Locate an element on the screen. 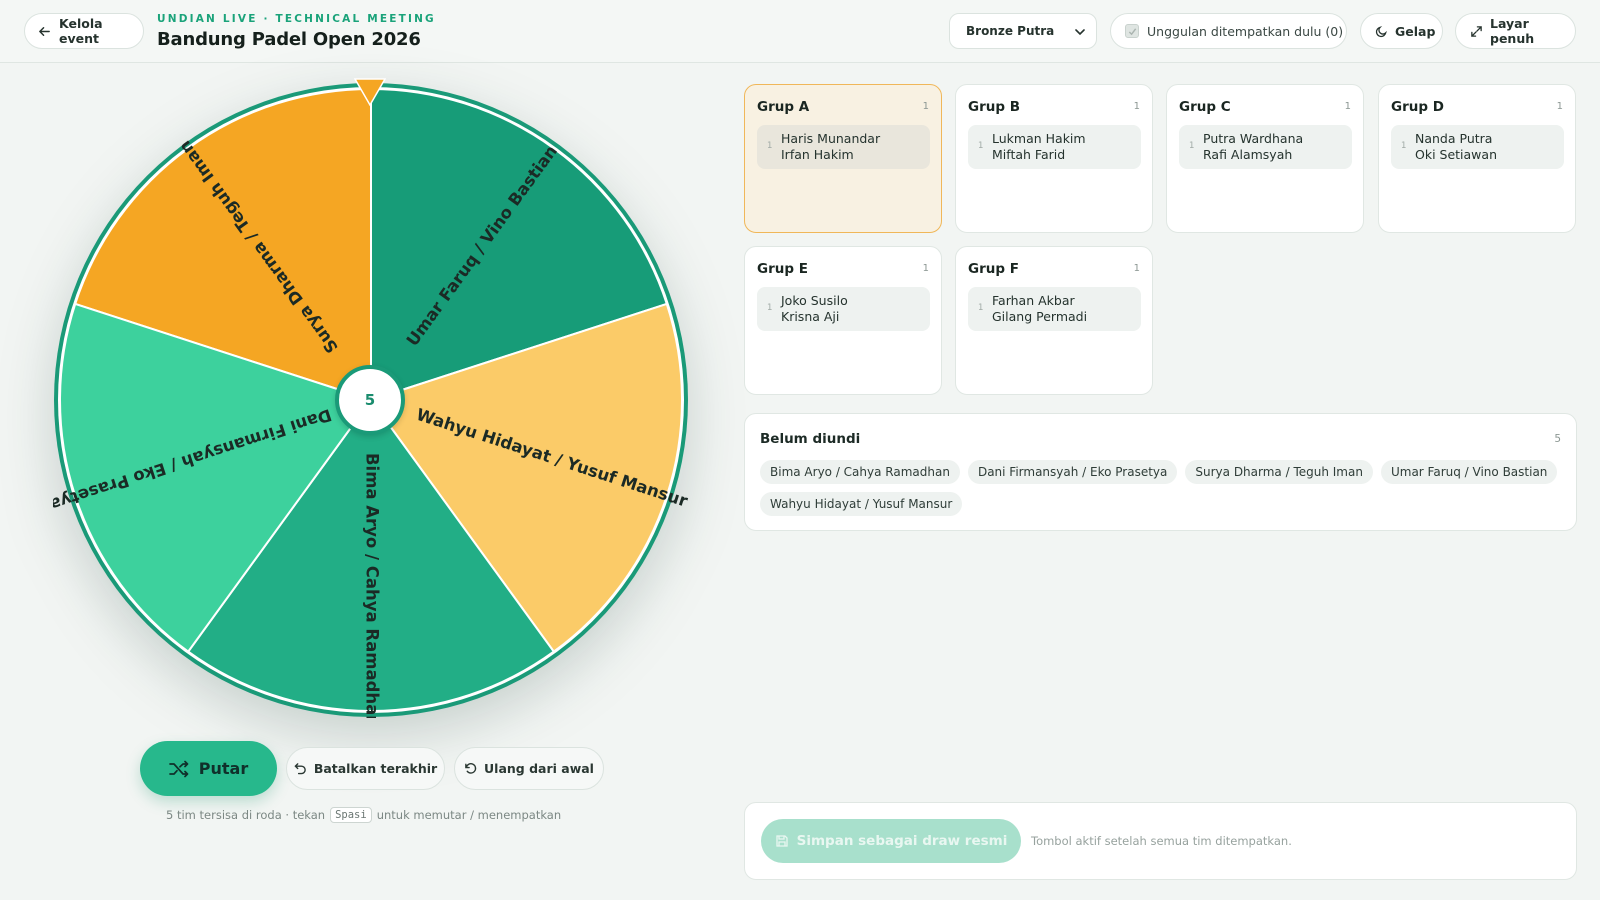 Image resolution: width=1600 pixels, height=900 pixels. group-slot: 1 Lukman Hakim Miftah Farid is located at coordinates (1054, 147).